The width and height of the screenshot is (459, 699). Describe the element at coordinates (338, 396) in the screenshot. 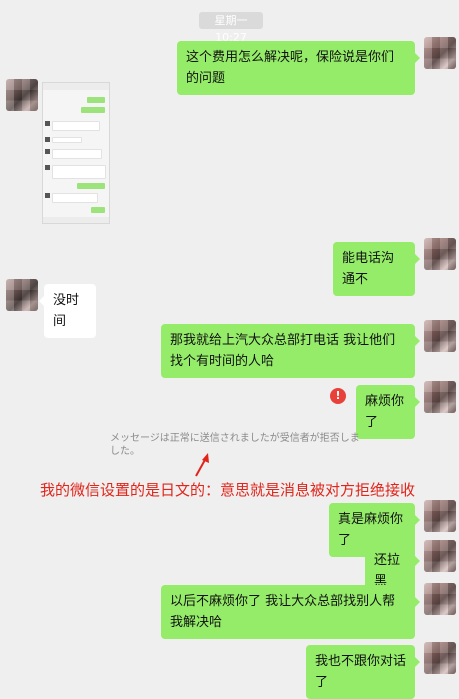

I see `send-failed-icon: !` at that location.